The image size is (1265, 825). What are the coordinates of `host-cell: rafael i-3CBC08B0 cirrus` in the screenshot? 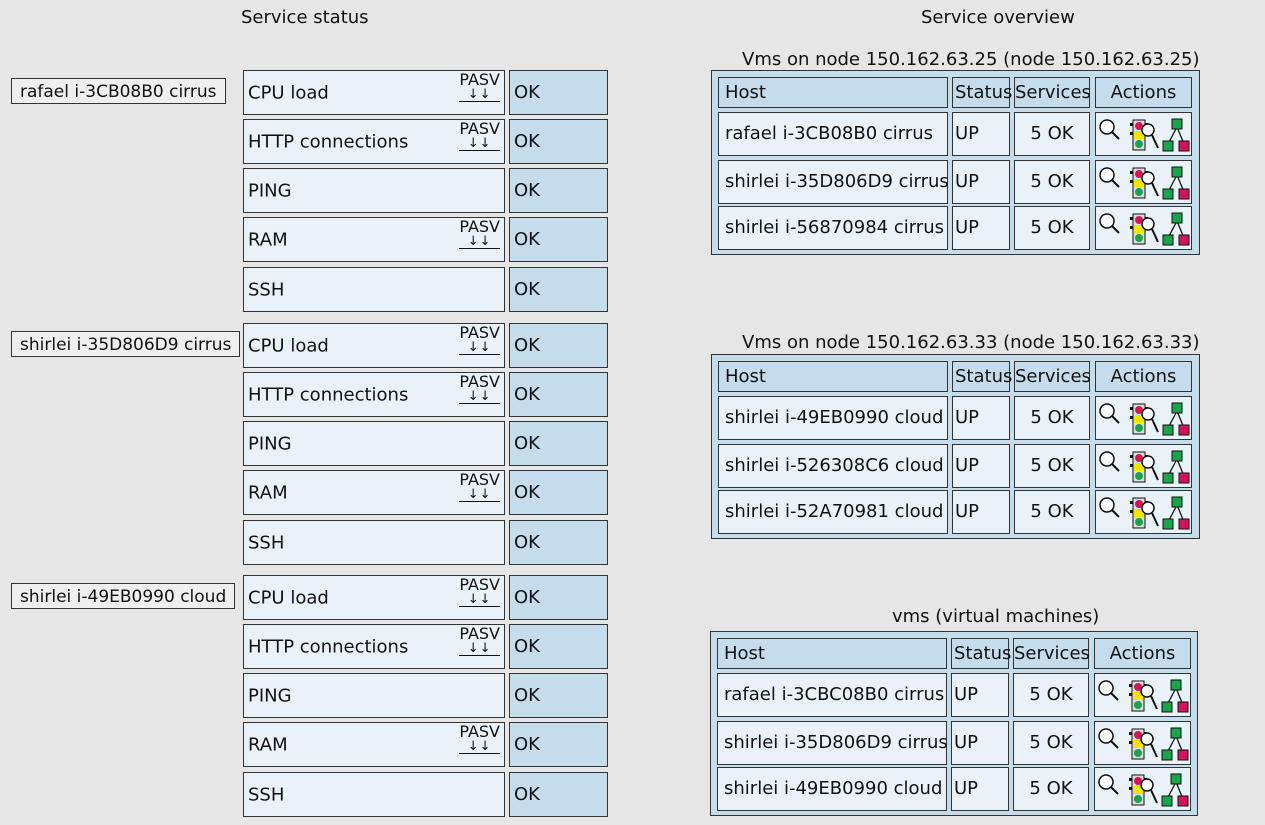 It's located at (832, 695).